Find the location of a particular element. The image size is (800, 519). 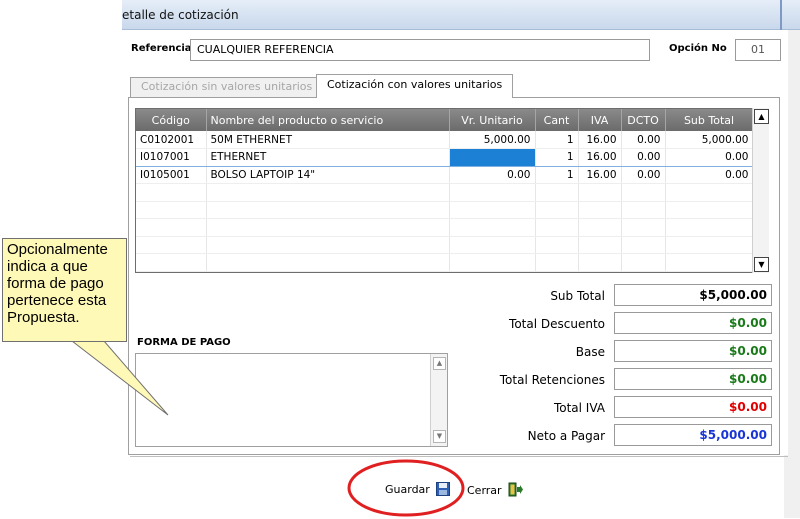

guardar-label: Guardar is located at coordinates (407, 489).